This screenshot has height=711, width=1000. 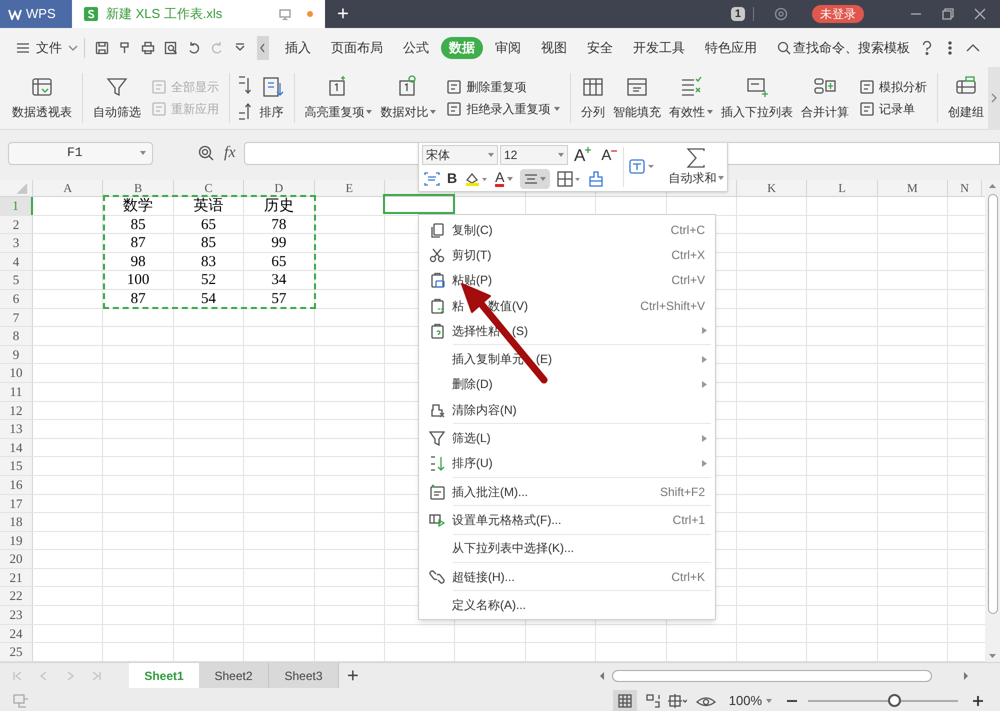 What do you see at coordinates (138, 280) in the screenshot?
I see `table-cell: 100` at bounding box center [138, 280].